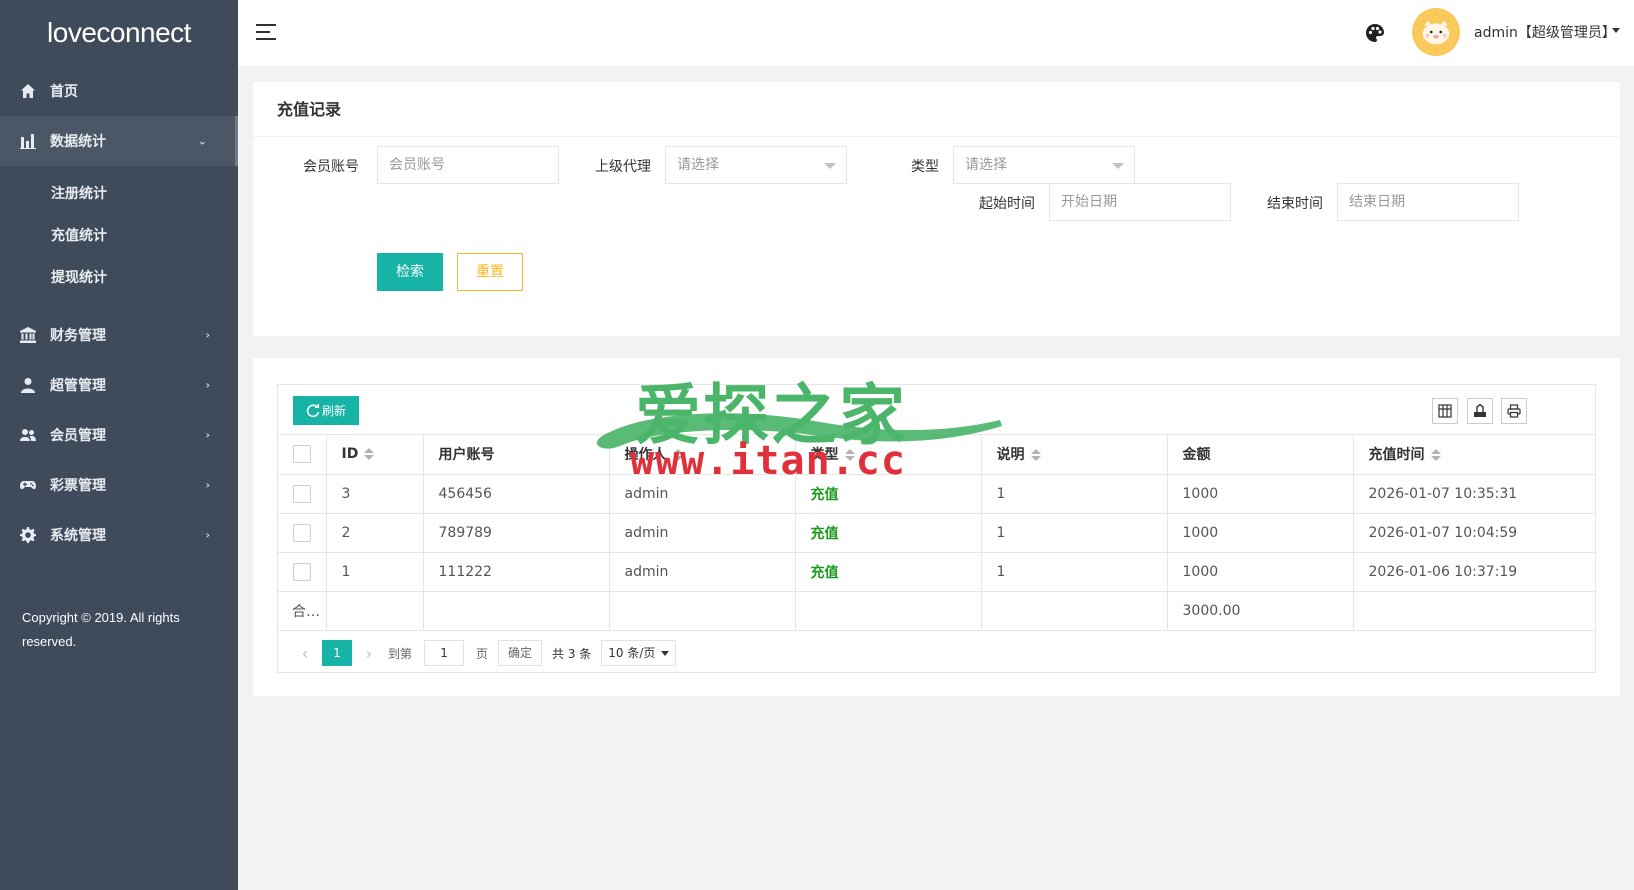  Describe the element at coordinates (516, 533) in the screenshot. I see `cell-account: 789789` at that location.